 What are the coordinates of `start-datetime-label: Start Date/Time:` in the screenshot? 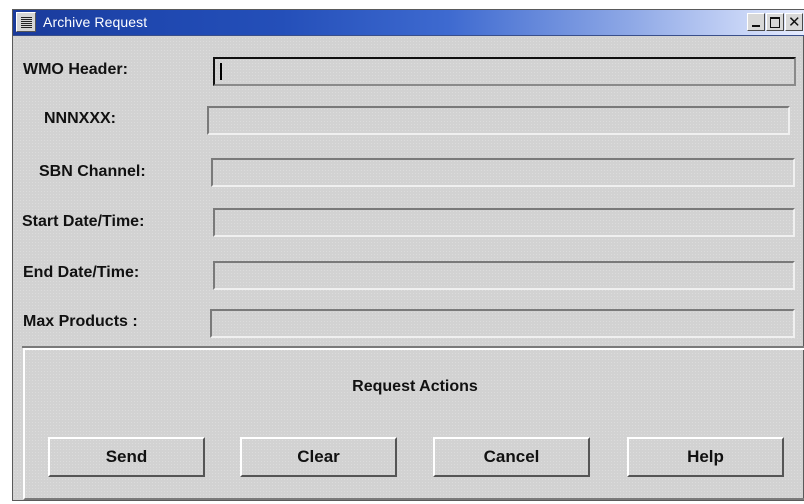 It's located at (83, 221).